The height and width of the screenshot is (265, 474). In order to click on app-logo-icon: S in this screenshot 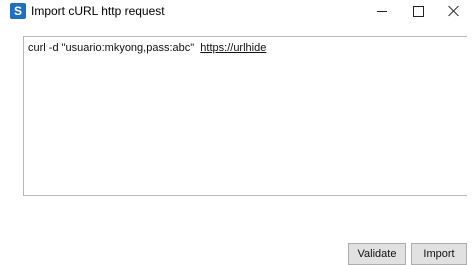, I will do `click(18, 11)`.